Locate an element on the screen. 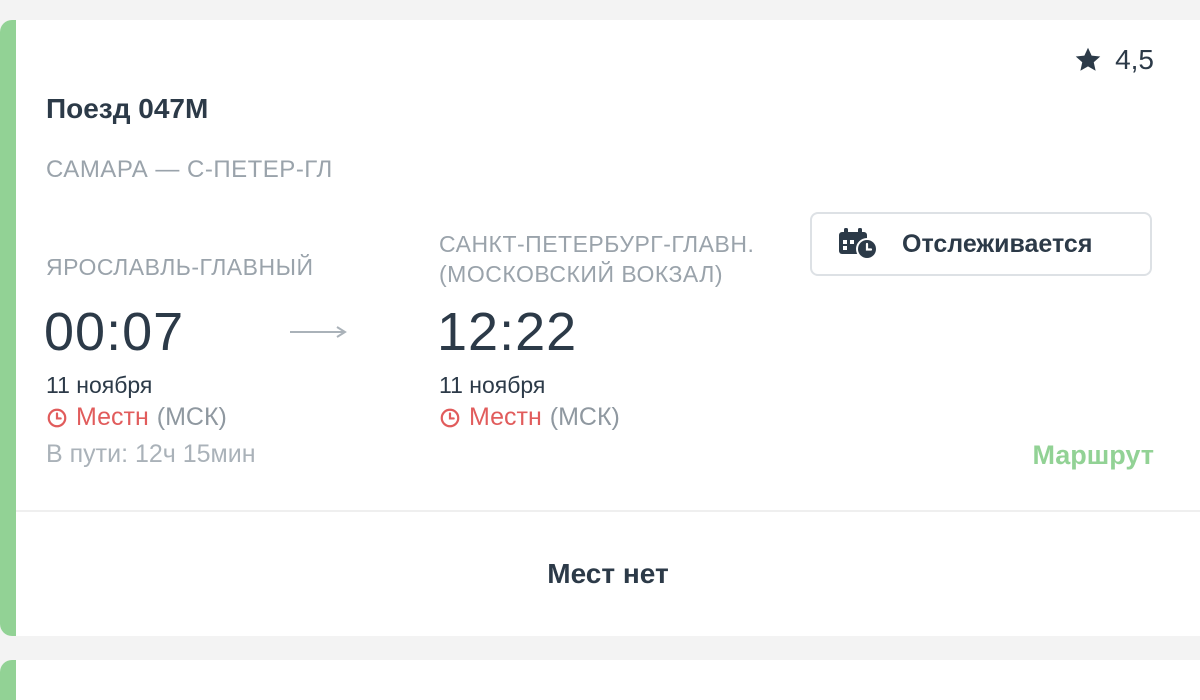 This screenshot has width=1200, height=700. departure-station: ЯРОСЛАВЛЬ-ГЛАВНЫЙ is located at coordinates (180, 267).